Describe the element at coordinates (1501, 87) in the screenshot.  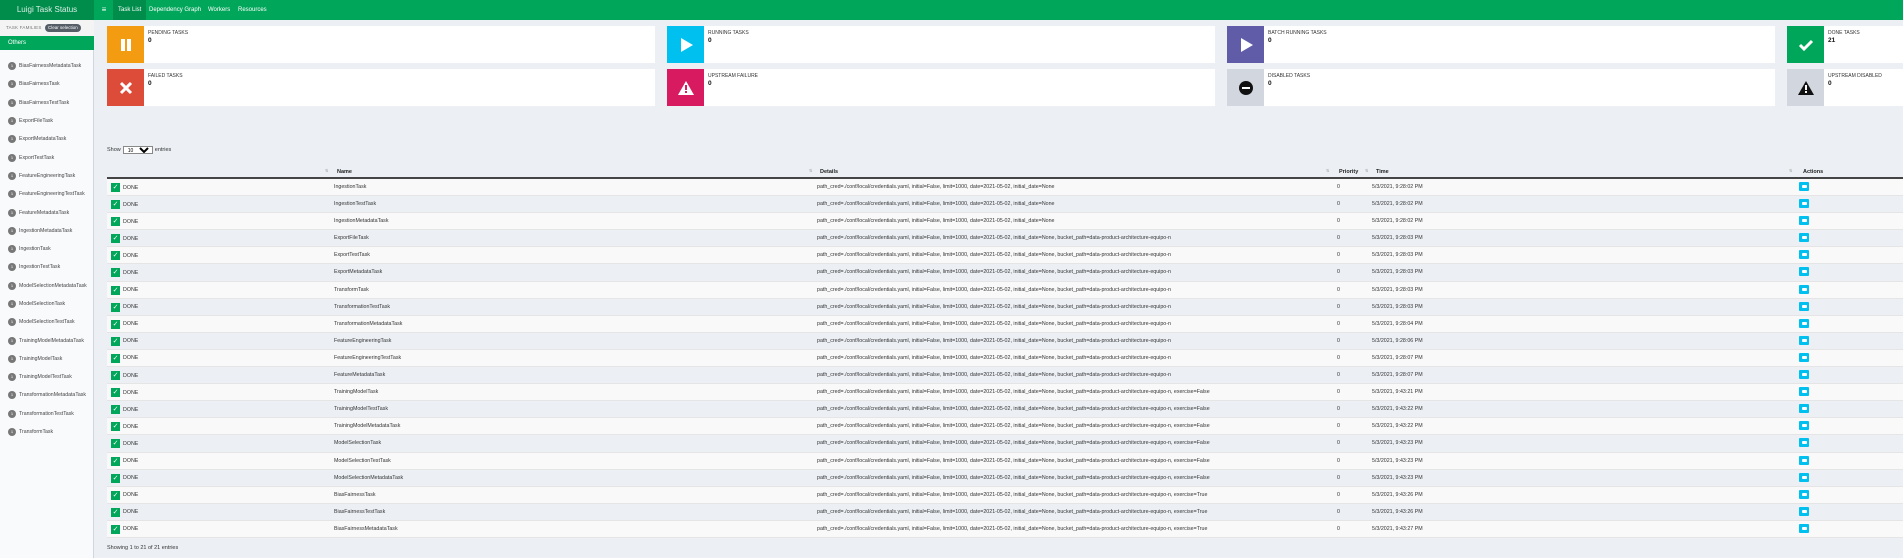
I see `disabled-tasks-box: DISABLED TASKS 0` at that location.